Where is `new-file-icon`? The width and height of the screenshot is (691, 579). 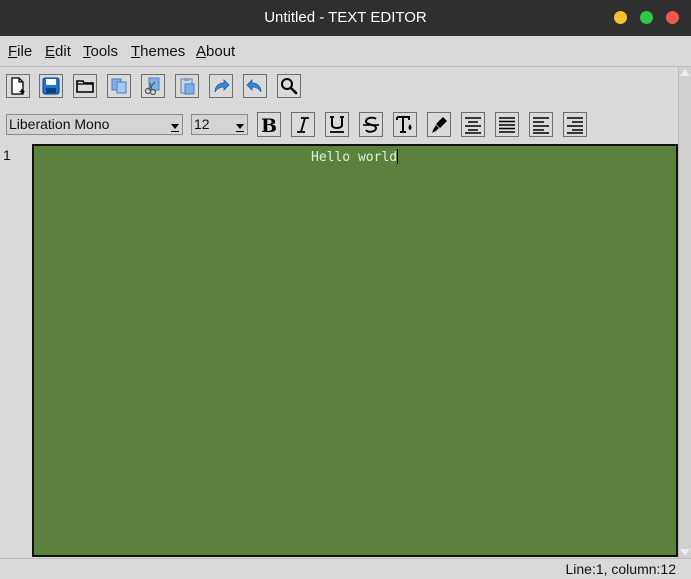 new-file-icon is located at coordinates (18, 86).